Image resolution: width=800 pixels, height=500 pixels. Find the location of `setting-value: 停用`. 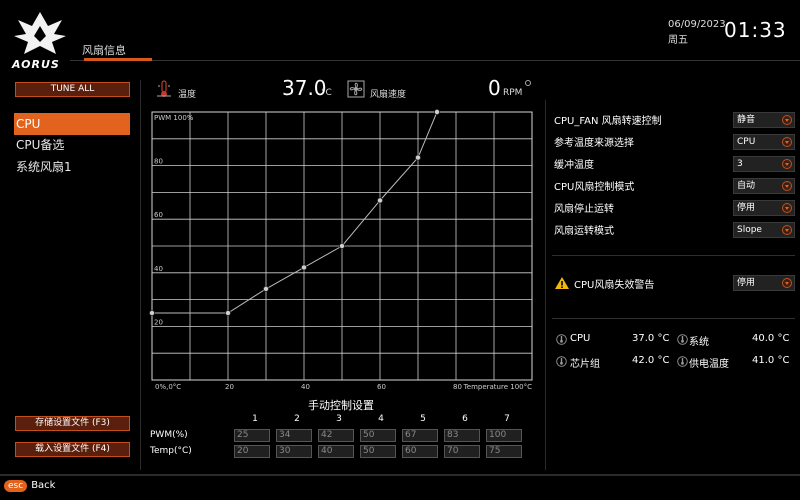

setting-value: 停用 is located at coordinates (746, 208).